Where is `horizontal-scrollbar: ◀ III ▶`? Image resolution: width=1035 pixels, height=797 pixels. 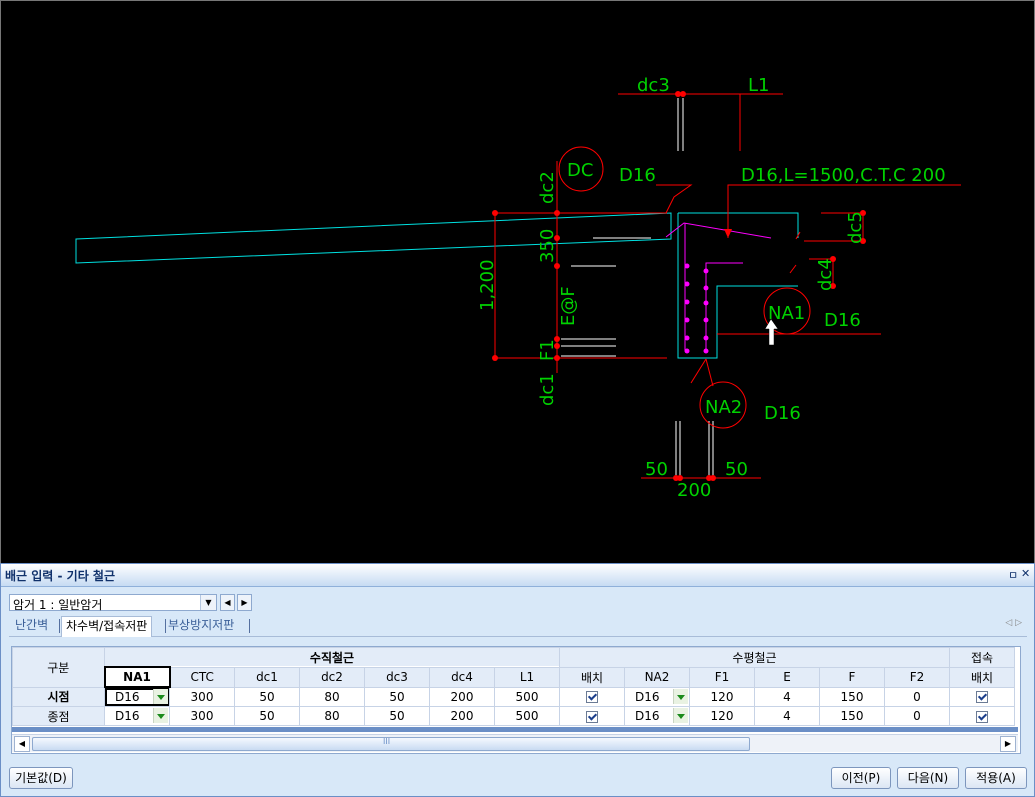 horizontal-scrollbar: ◀ III ▶ is located at coordinates (515, 743).